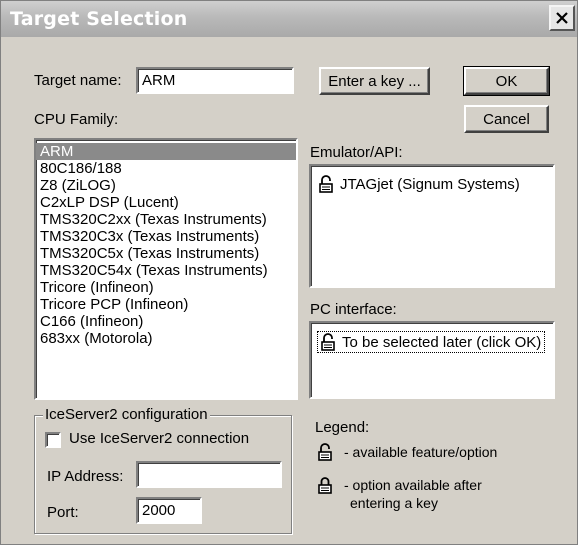  I want to click on legend-label: Legend:, so click(342, 427).